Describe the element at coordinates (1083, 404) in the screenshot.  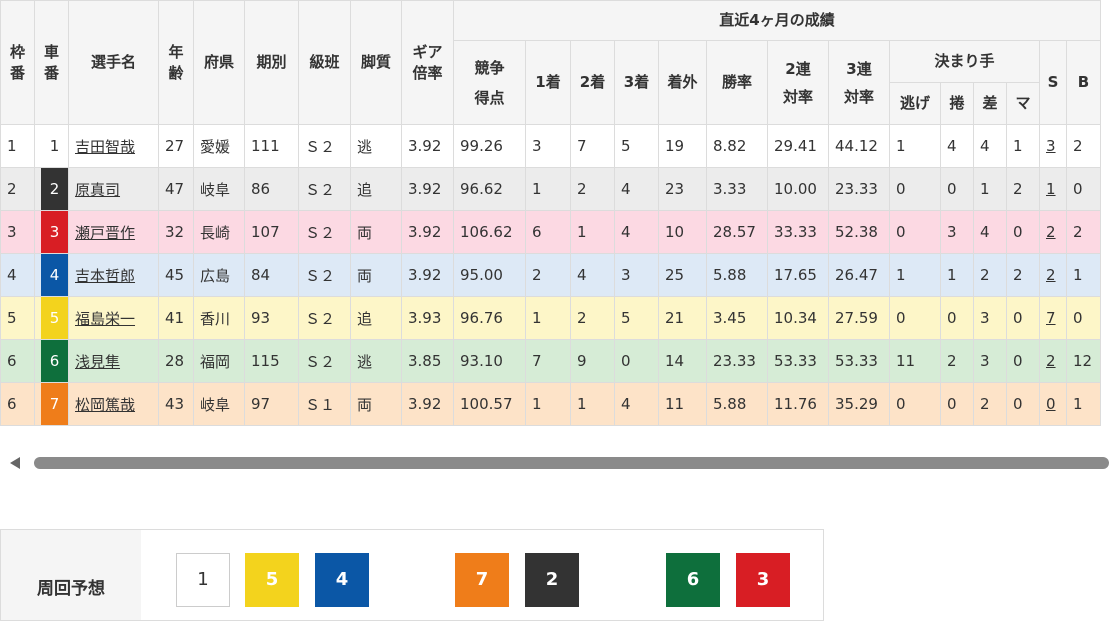
I see `cell-b: 1` at that location.